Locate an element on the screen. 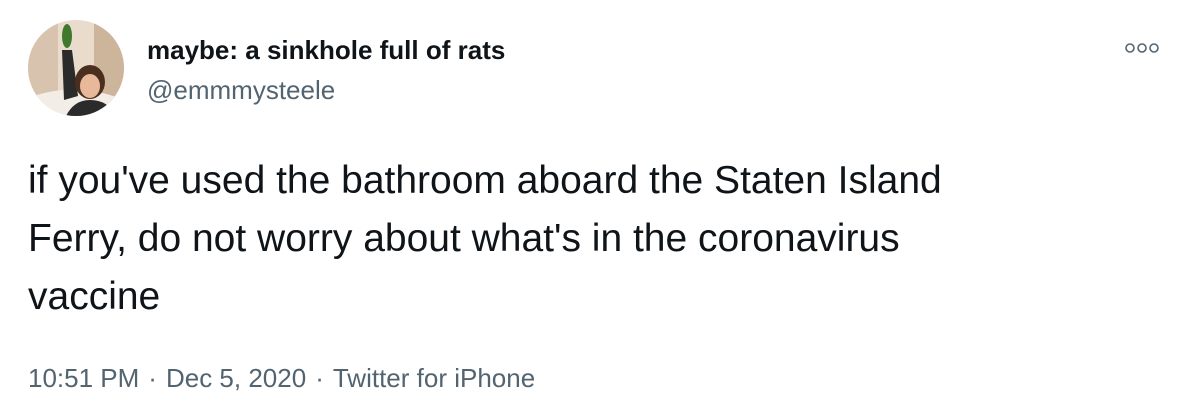 The height and width of the screenshot is (418, 1192). more-dots-icon is located at coordinates (1142, 48).